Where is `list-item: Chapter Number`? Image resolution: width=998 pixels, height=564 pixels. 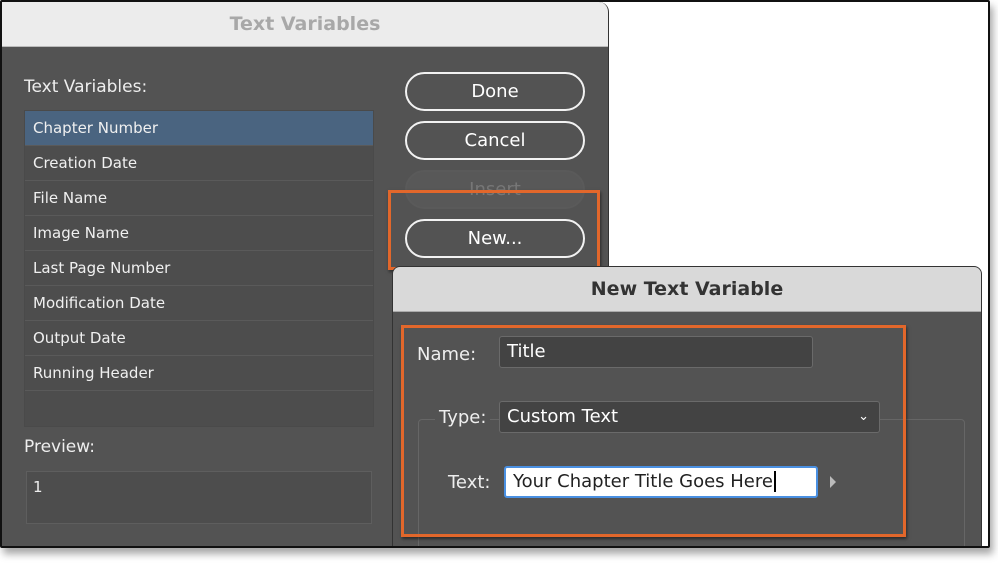 list-item: Chapter Number is located at coordinates (199, 128).